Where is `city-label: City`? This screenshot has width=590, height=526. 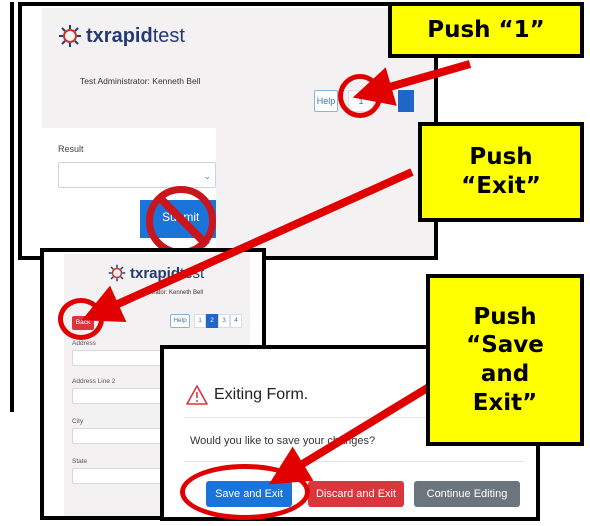
city-label: City is located at coordinates (78, 421).